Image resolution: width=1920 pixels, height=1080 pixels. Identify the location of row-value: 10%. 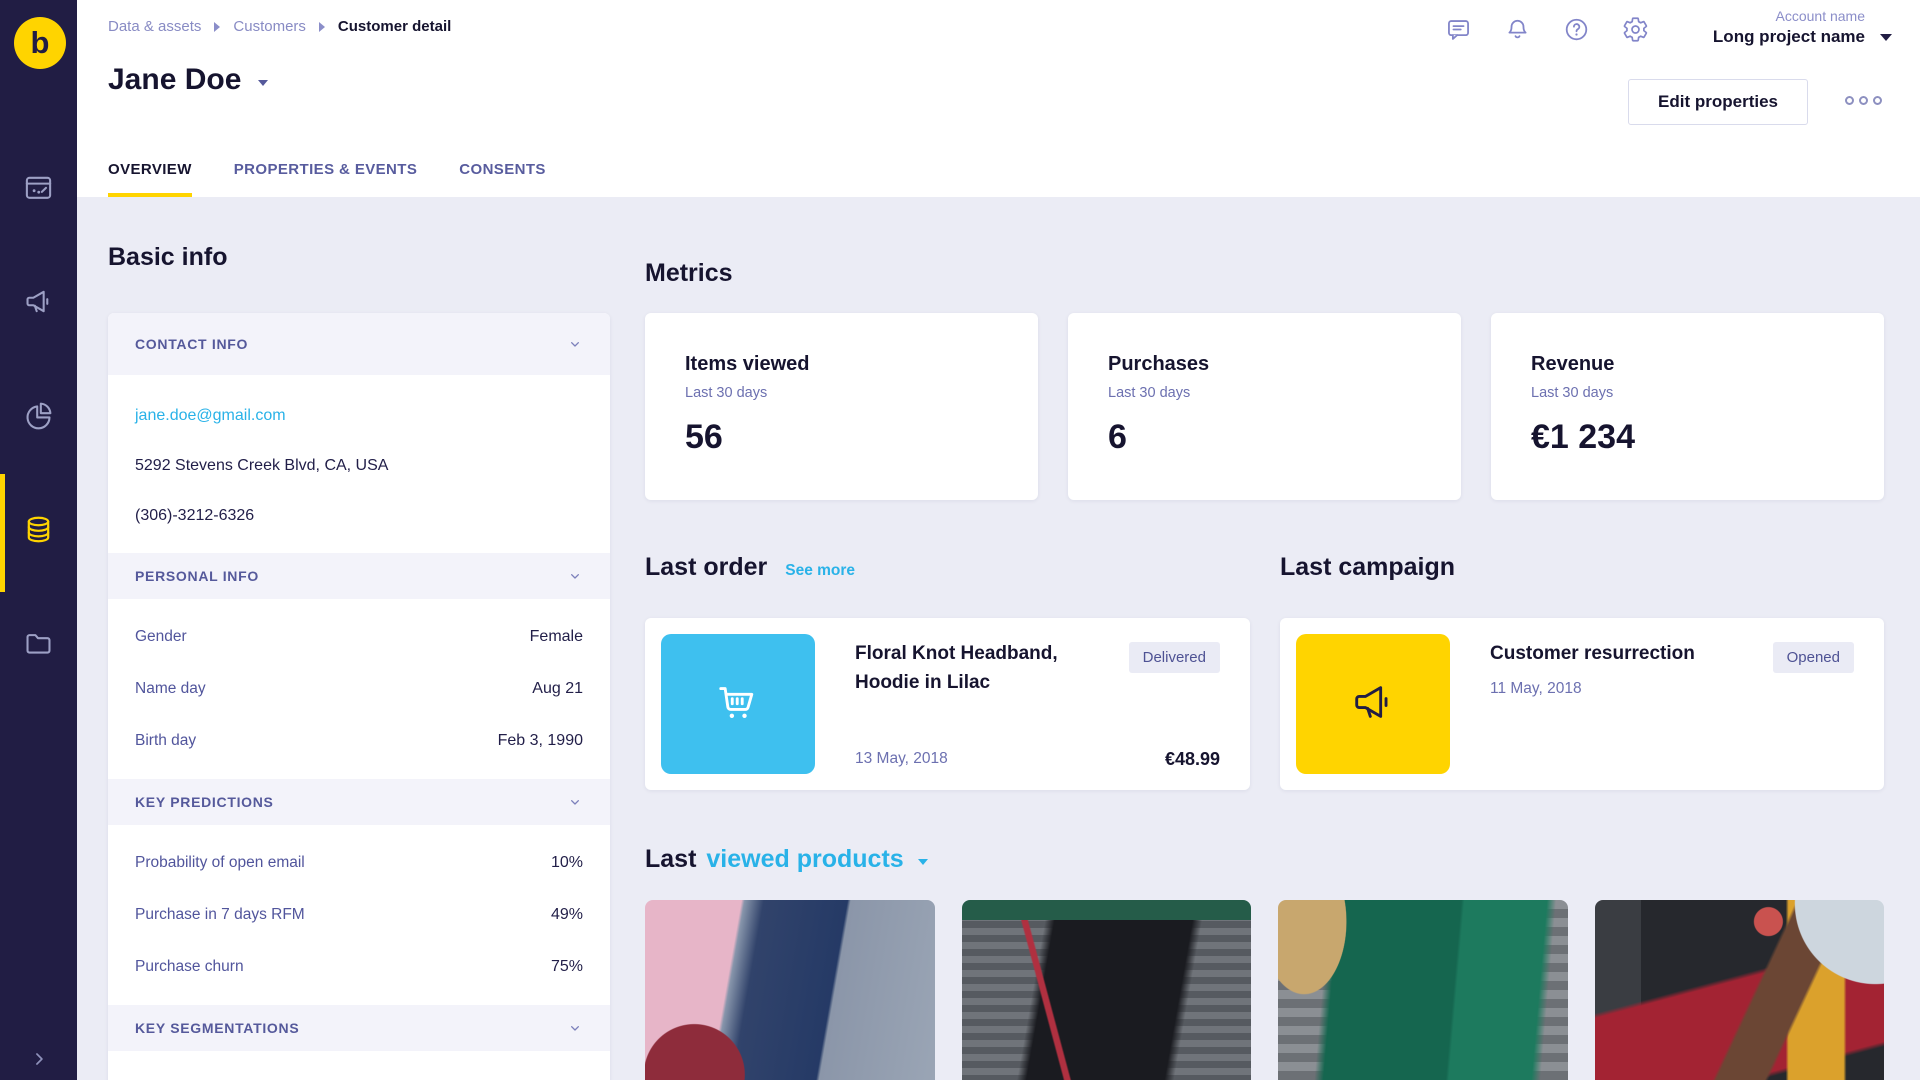
(566, 862).